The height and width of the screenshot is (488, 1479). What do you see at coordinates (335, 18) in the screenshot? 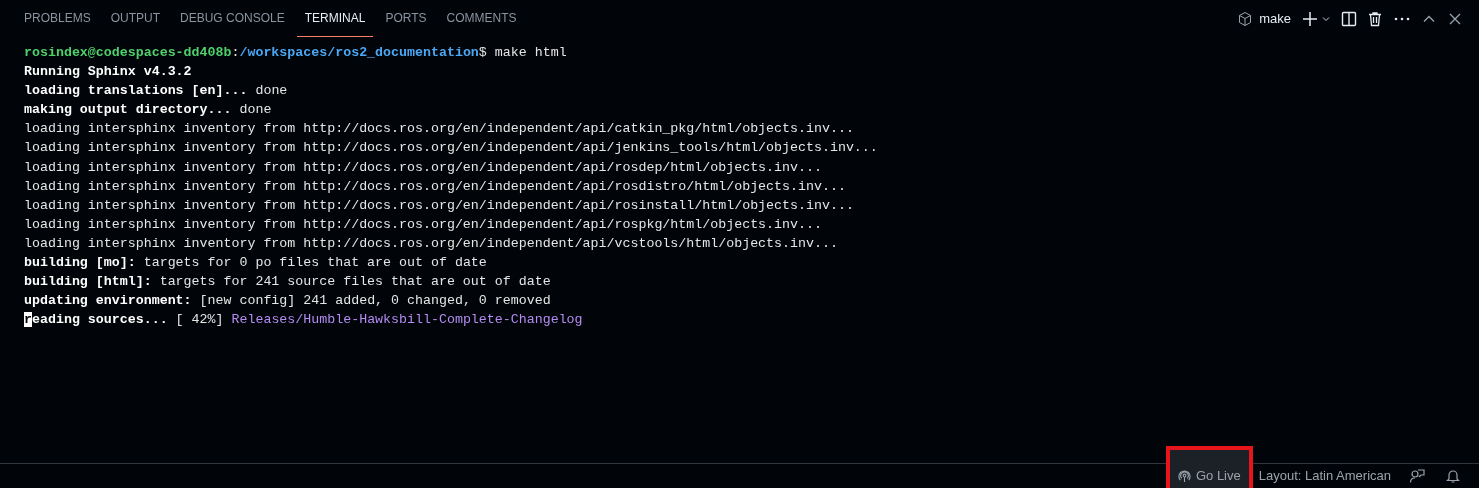
I see `panel-tab: TERMINAL` at bounding box center [335, 18].